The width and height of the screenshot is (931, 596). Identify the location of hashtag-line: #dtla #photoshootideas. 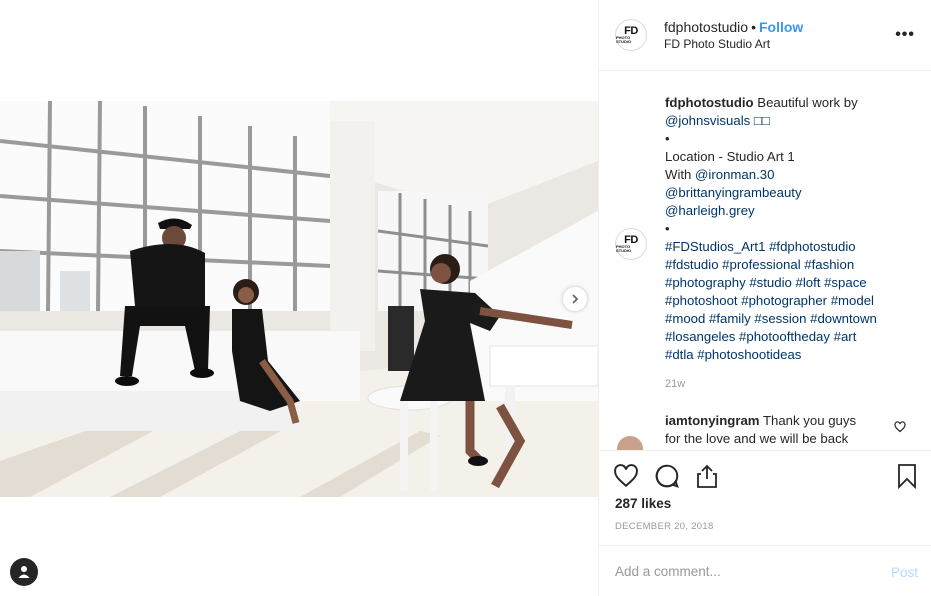
(790, 355).